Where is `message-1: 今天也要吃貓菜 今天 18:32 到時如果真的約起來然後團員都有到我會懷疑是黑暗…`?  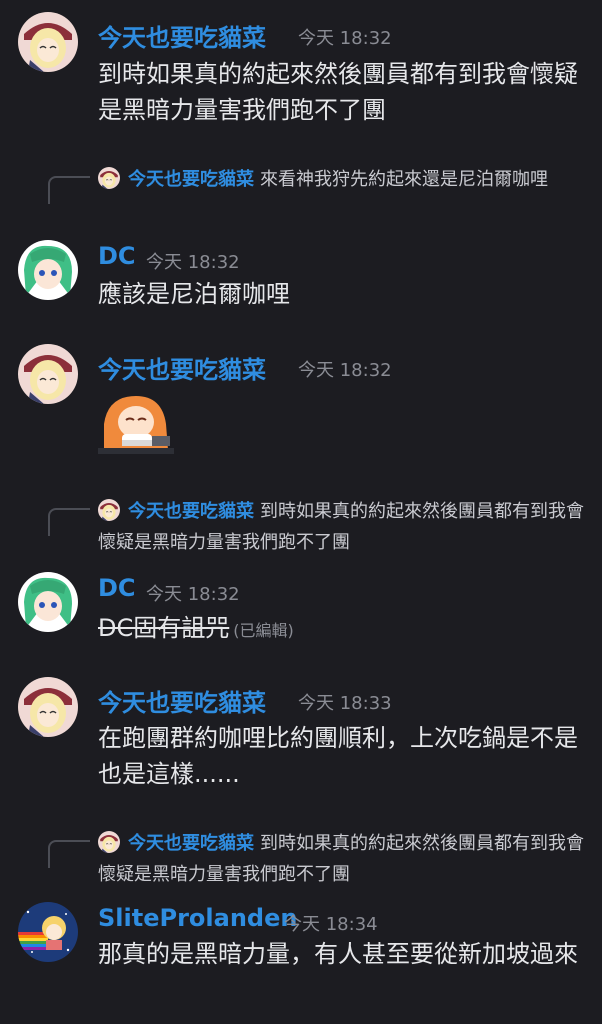
message-1: 今天也要吃貓菜 今天 18:32 到時如果真的約起來然後團員都有到我會懷疑是黑暗… is located at coordinates (301, 75).